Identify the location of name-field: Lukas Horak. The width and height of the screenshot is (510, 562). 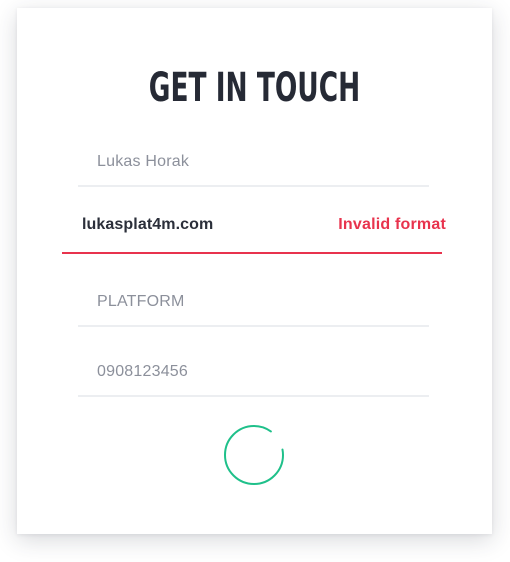
(253, 166).